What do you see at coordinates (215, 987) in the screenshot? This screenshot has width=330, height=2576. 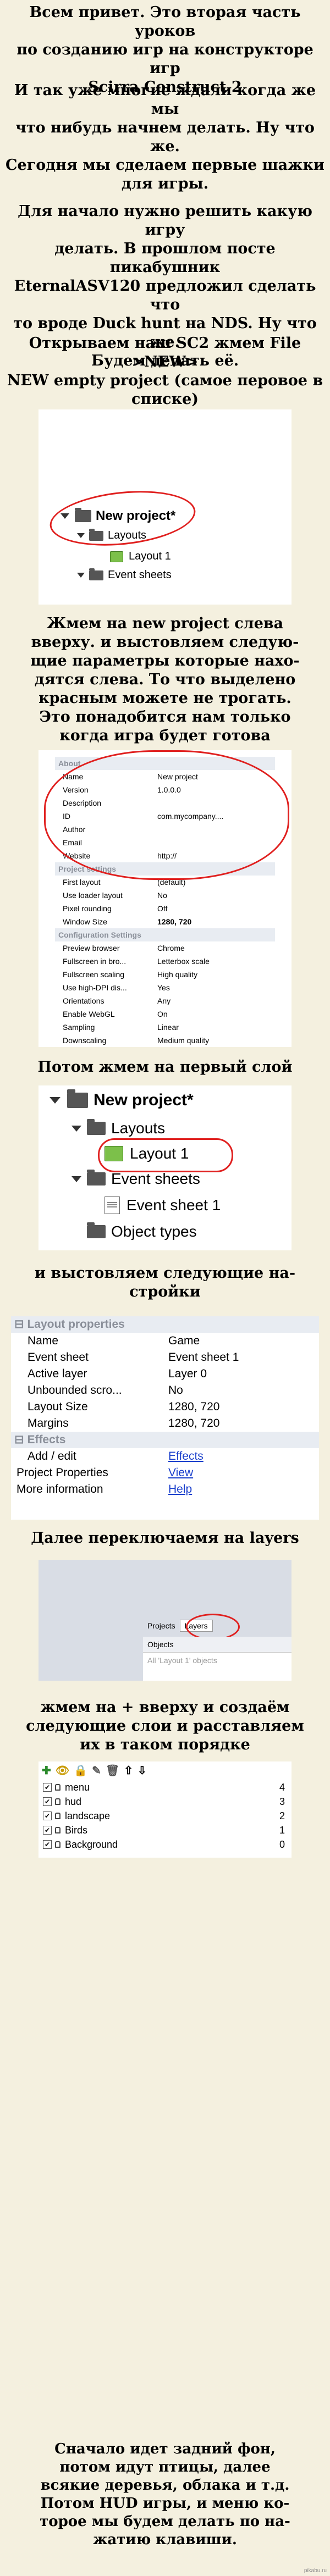 I see `prop-value: Yes` at bounding box center [215, 987].